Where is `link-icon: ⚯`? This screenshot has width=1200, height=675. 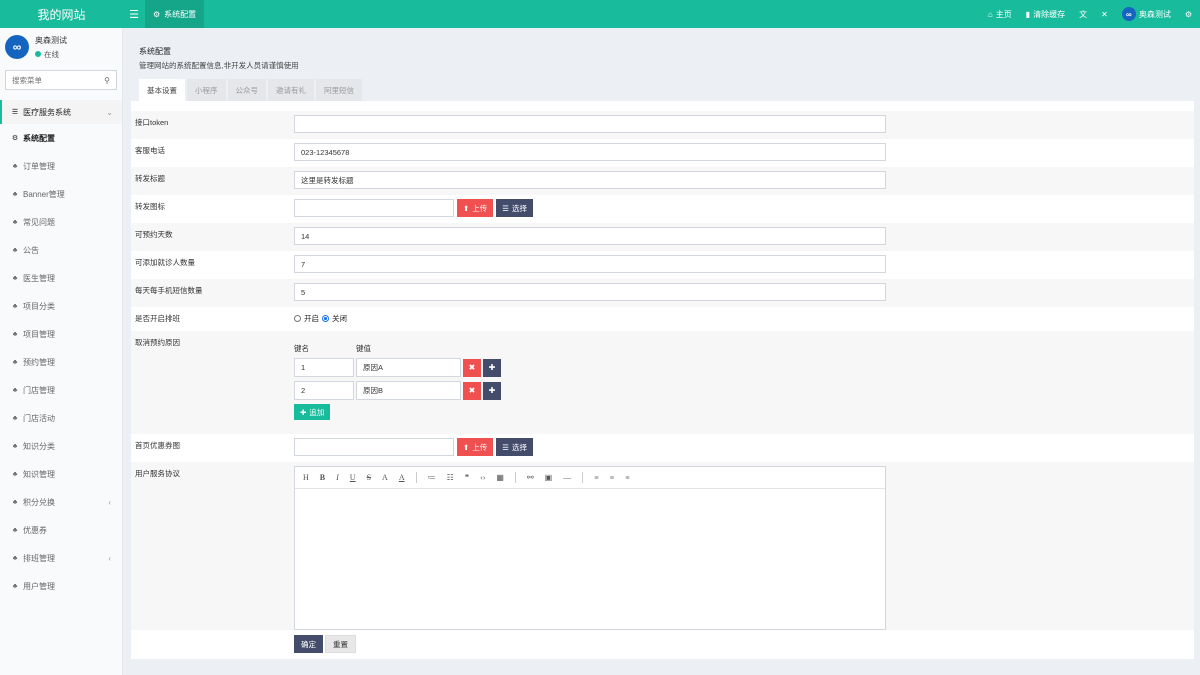
link-icon: ⚯ is located at coordinates (530, 477).